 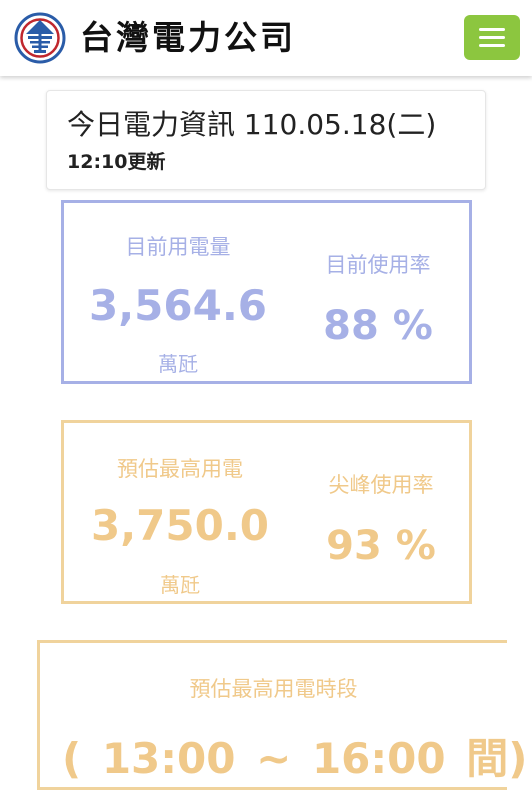 I want to click on forecast-peak-value: 3,750.0, so click(x=180, y=525).